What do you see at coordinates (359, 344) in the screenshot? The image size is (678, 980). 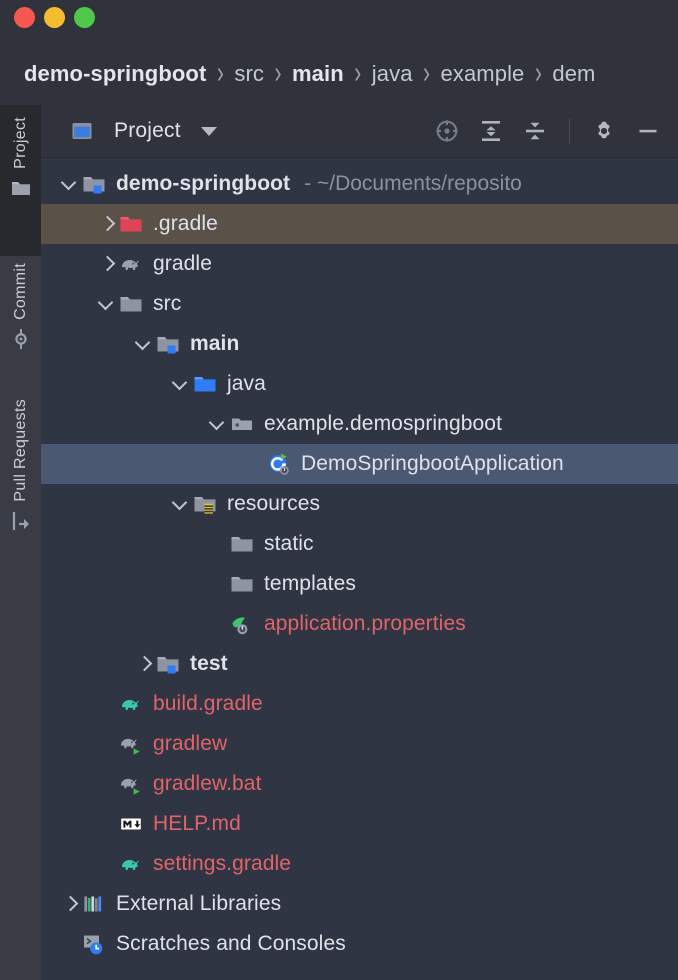 I see `tree-row: main` at bounding box center [359, 344].